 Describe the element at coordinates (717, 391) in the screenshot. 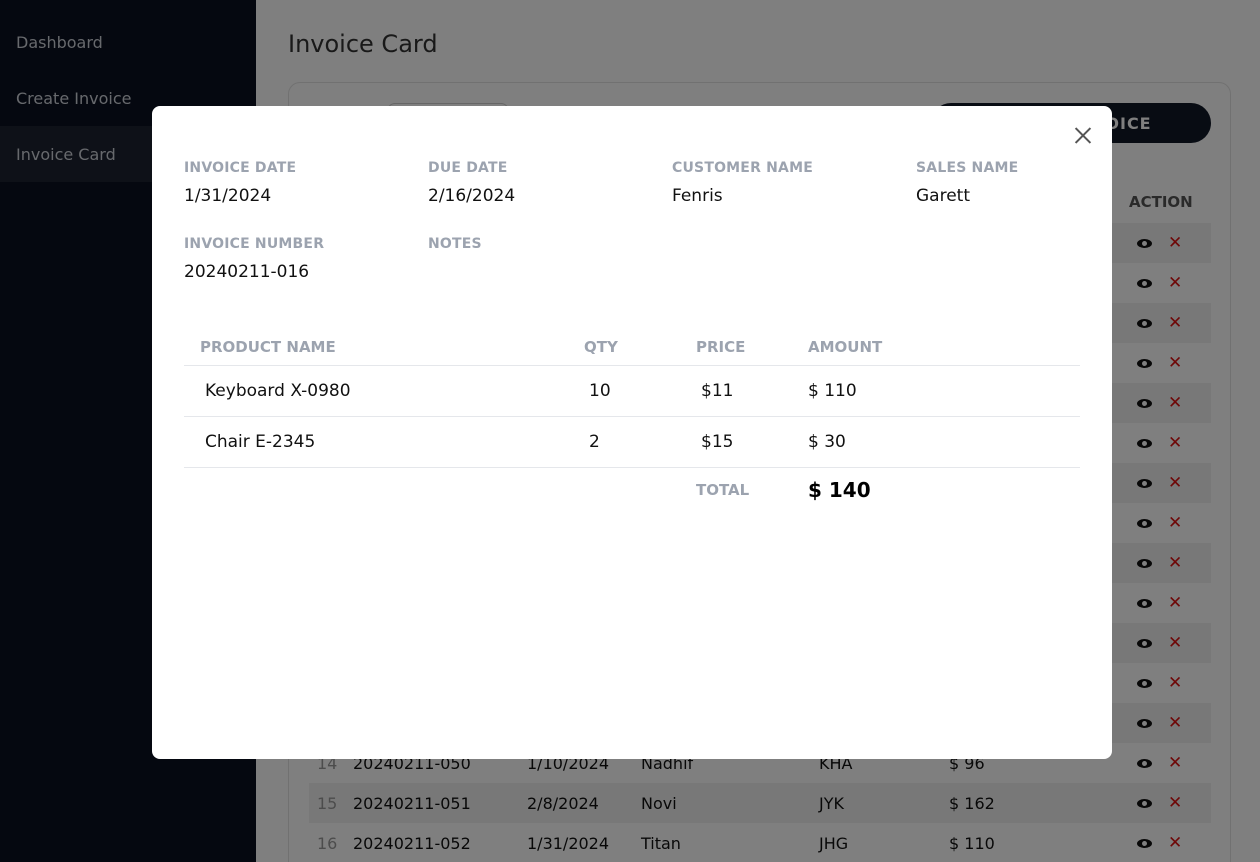

I see `price: $11` at that location.